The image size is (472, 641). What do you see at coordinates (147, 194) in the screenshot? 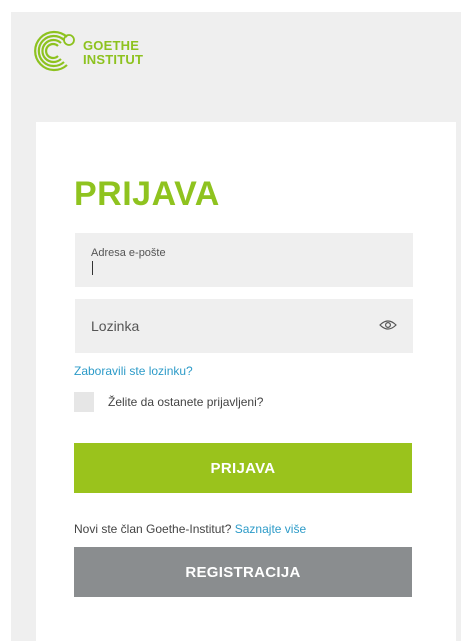
I see `page-title: PRIJAVA` at bounding box center [147, 194].